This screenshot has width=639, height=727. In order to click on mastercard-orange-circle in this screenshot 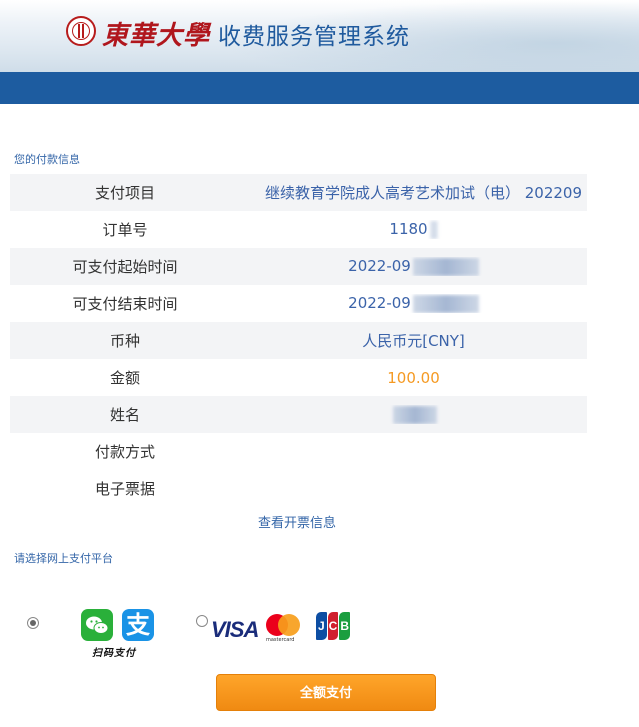, I will do `click(289, 625)`.